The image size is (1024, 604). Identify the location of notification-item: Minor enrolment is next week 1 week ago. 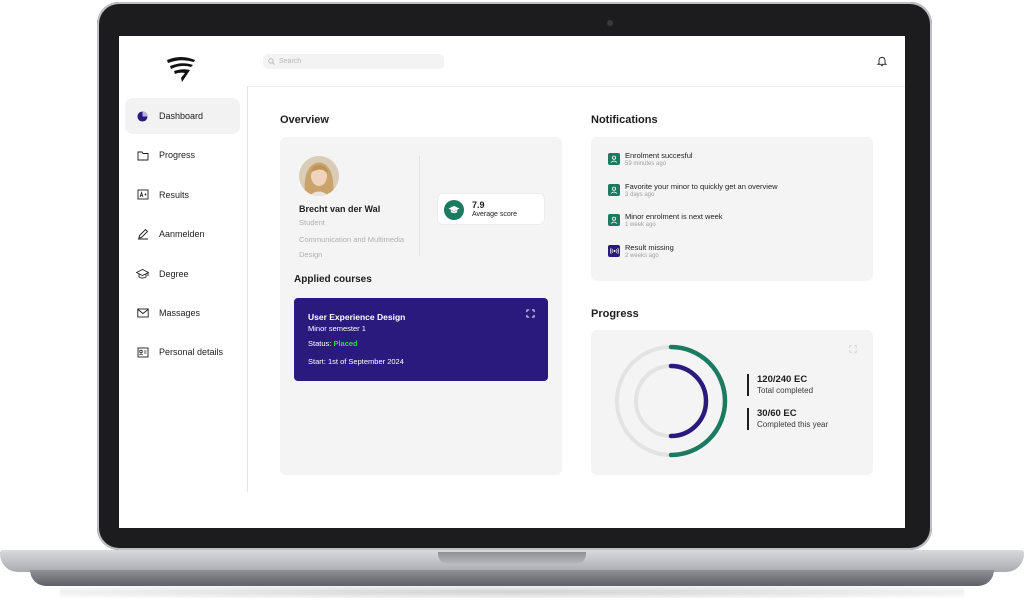
(728, 225).